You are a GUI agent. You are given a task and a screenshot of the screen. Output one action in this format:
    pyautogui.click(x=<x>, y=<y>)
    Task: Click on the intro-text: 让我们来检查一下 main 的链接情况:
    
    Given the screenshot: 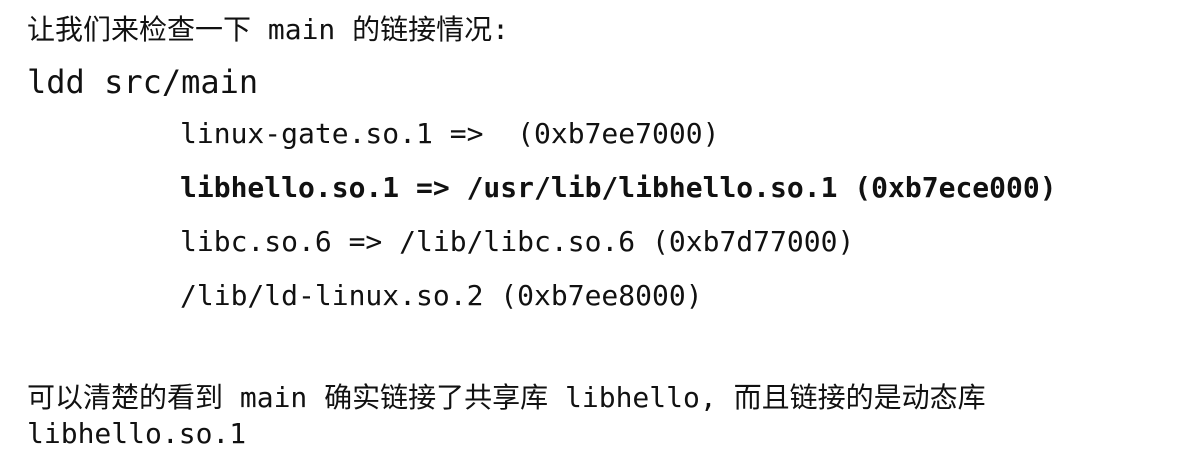 What is the action you would take?
    pyautogui.click(x=268, y=29)
    